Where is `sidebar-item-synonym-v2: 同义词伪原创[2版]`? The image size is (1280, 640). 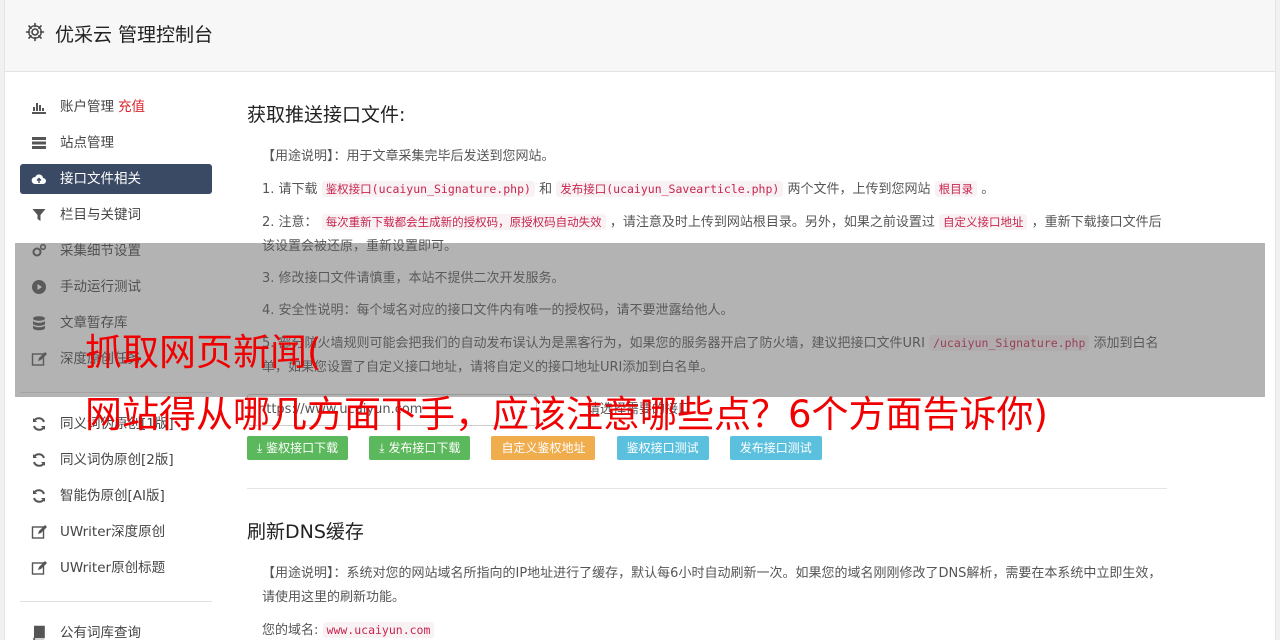
sidebar-item-synonym-v2: 同义词伪原创[2版] is located at coordinates (116, 460).